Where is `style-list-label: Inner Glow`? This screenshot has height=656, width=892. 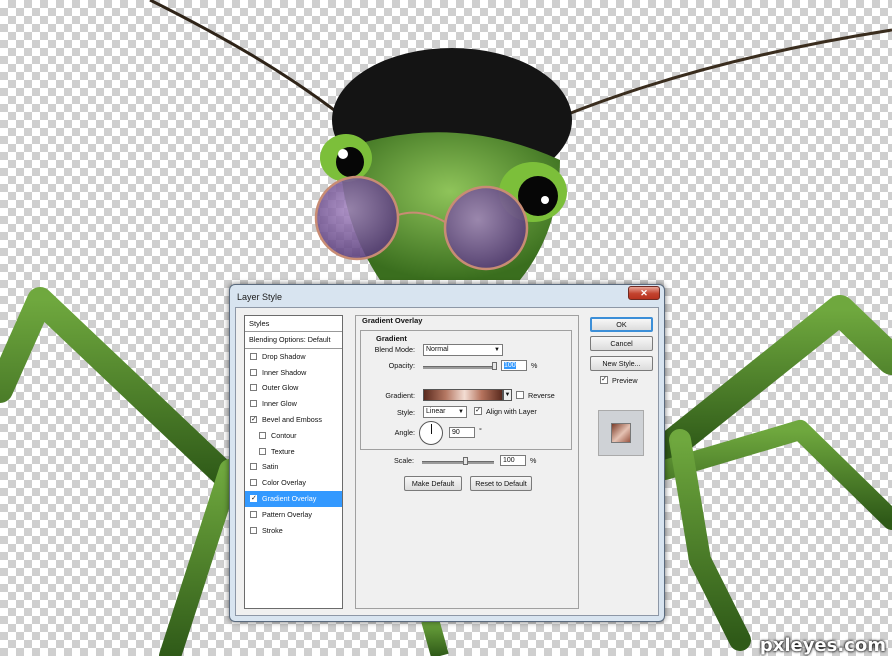
style-list-label: Inner Glow is located at coordinates (279, 404).